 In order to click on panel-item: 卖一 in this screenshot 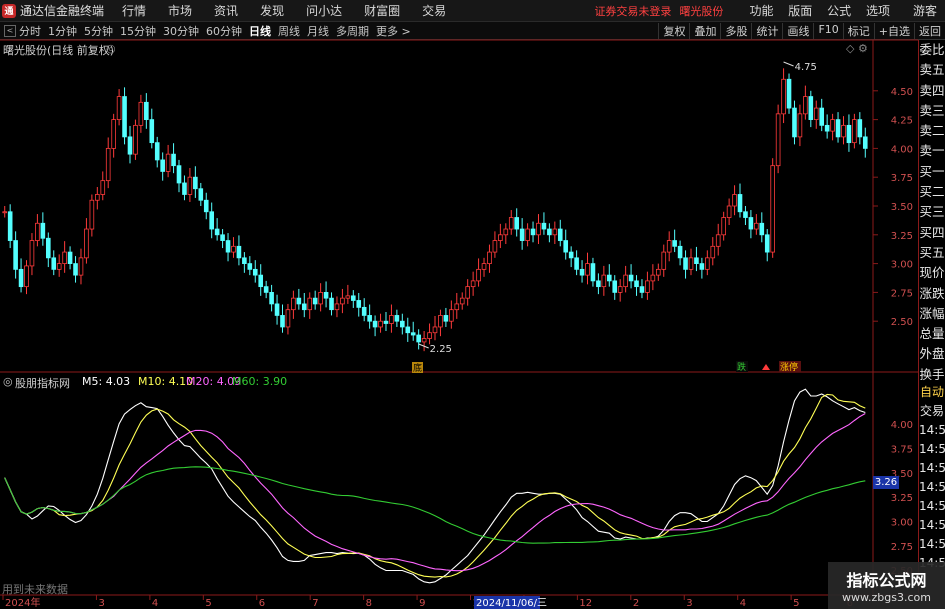, I will do `click(932, 151)`.